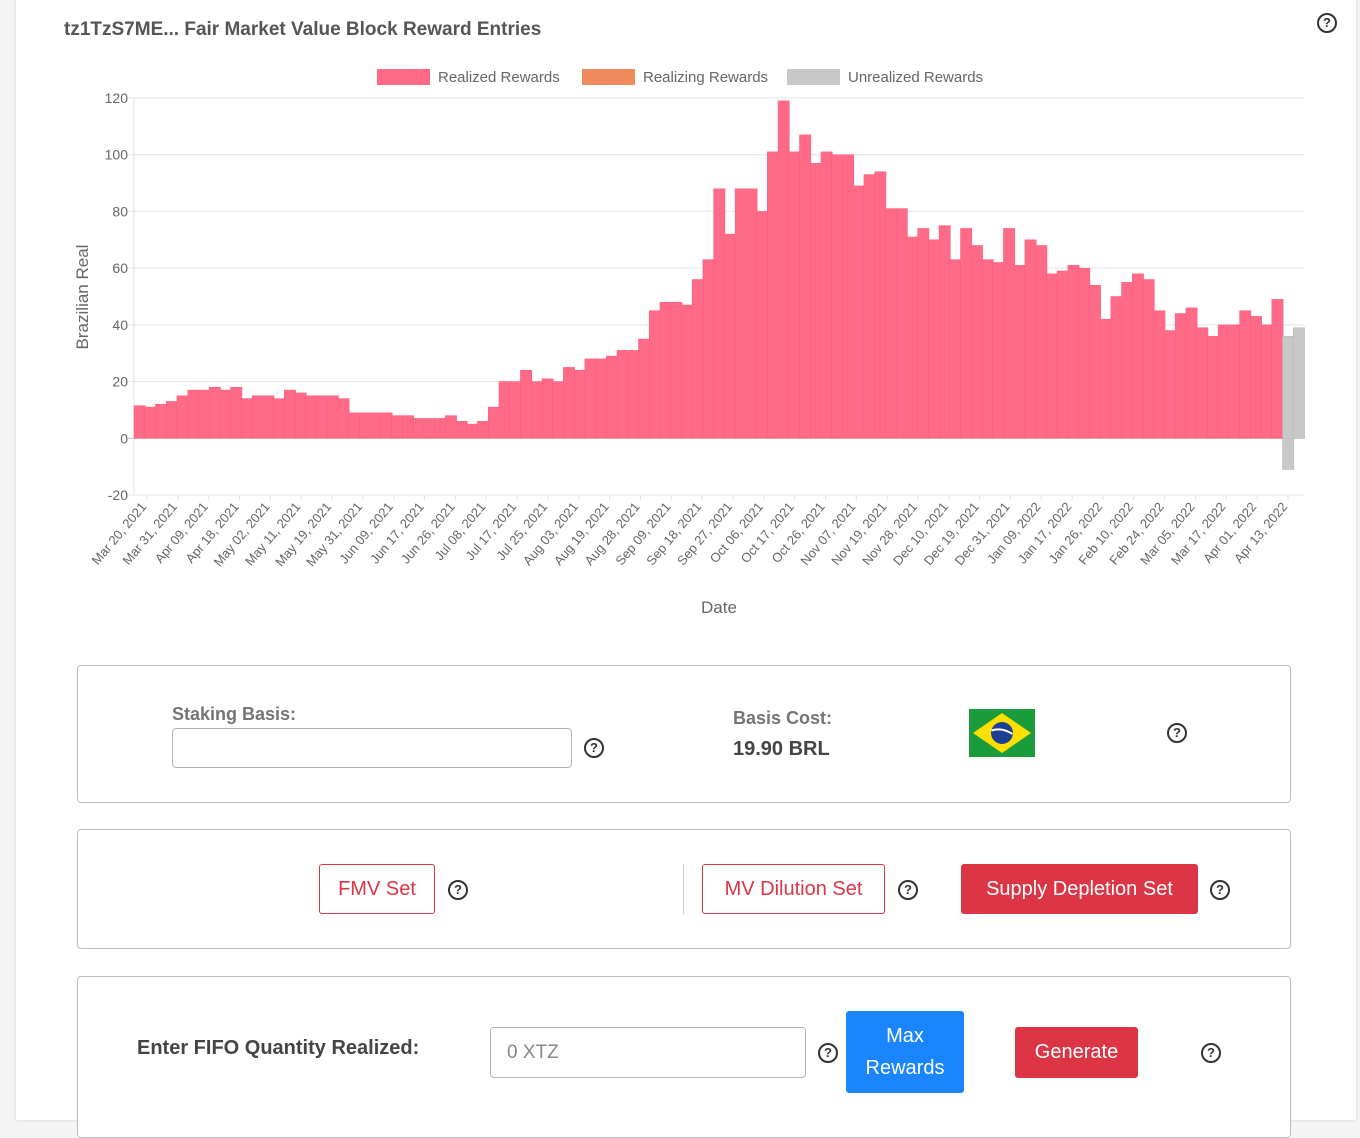  What do you see at coordinates (905, 1052) in the screenshot?
I see `max-rewards-button: Max Rewards` at bounding box center [905, 1052].